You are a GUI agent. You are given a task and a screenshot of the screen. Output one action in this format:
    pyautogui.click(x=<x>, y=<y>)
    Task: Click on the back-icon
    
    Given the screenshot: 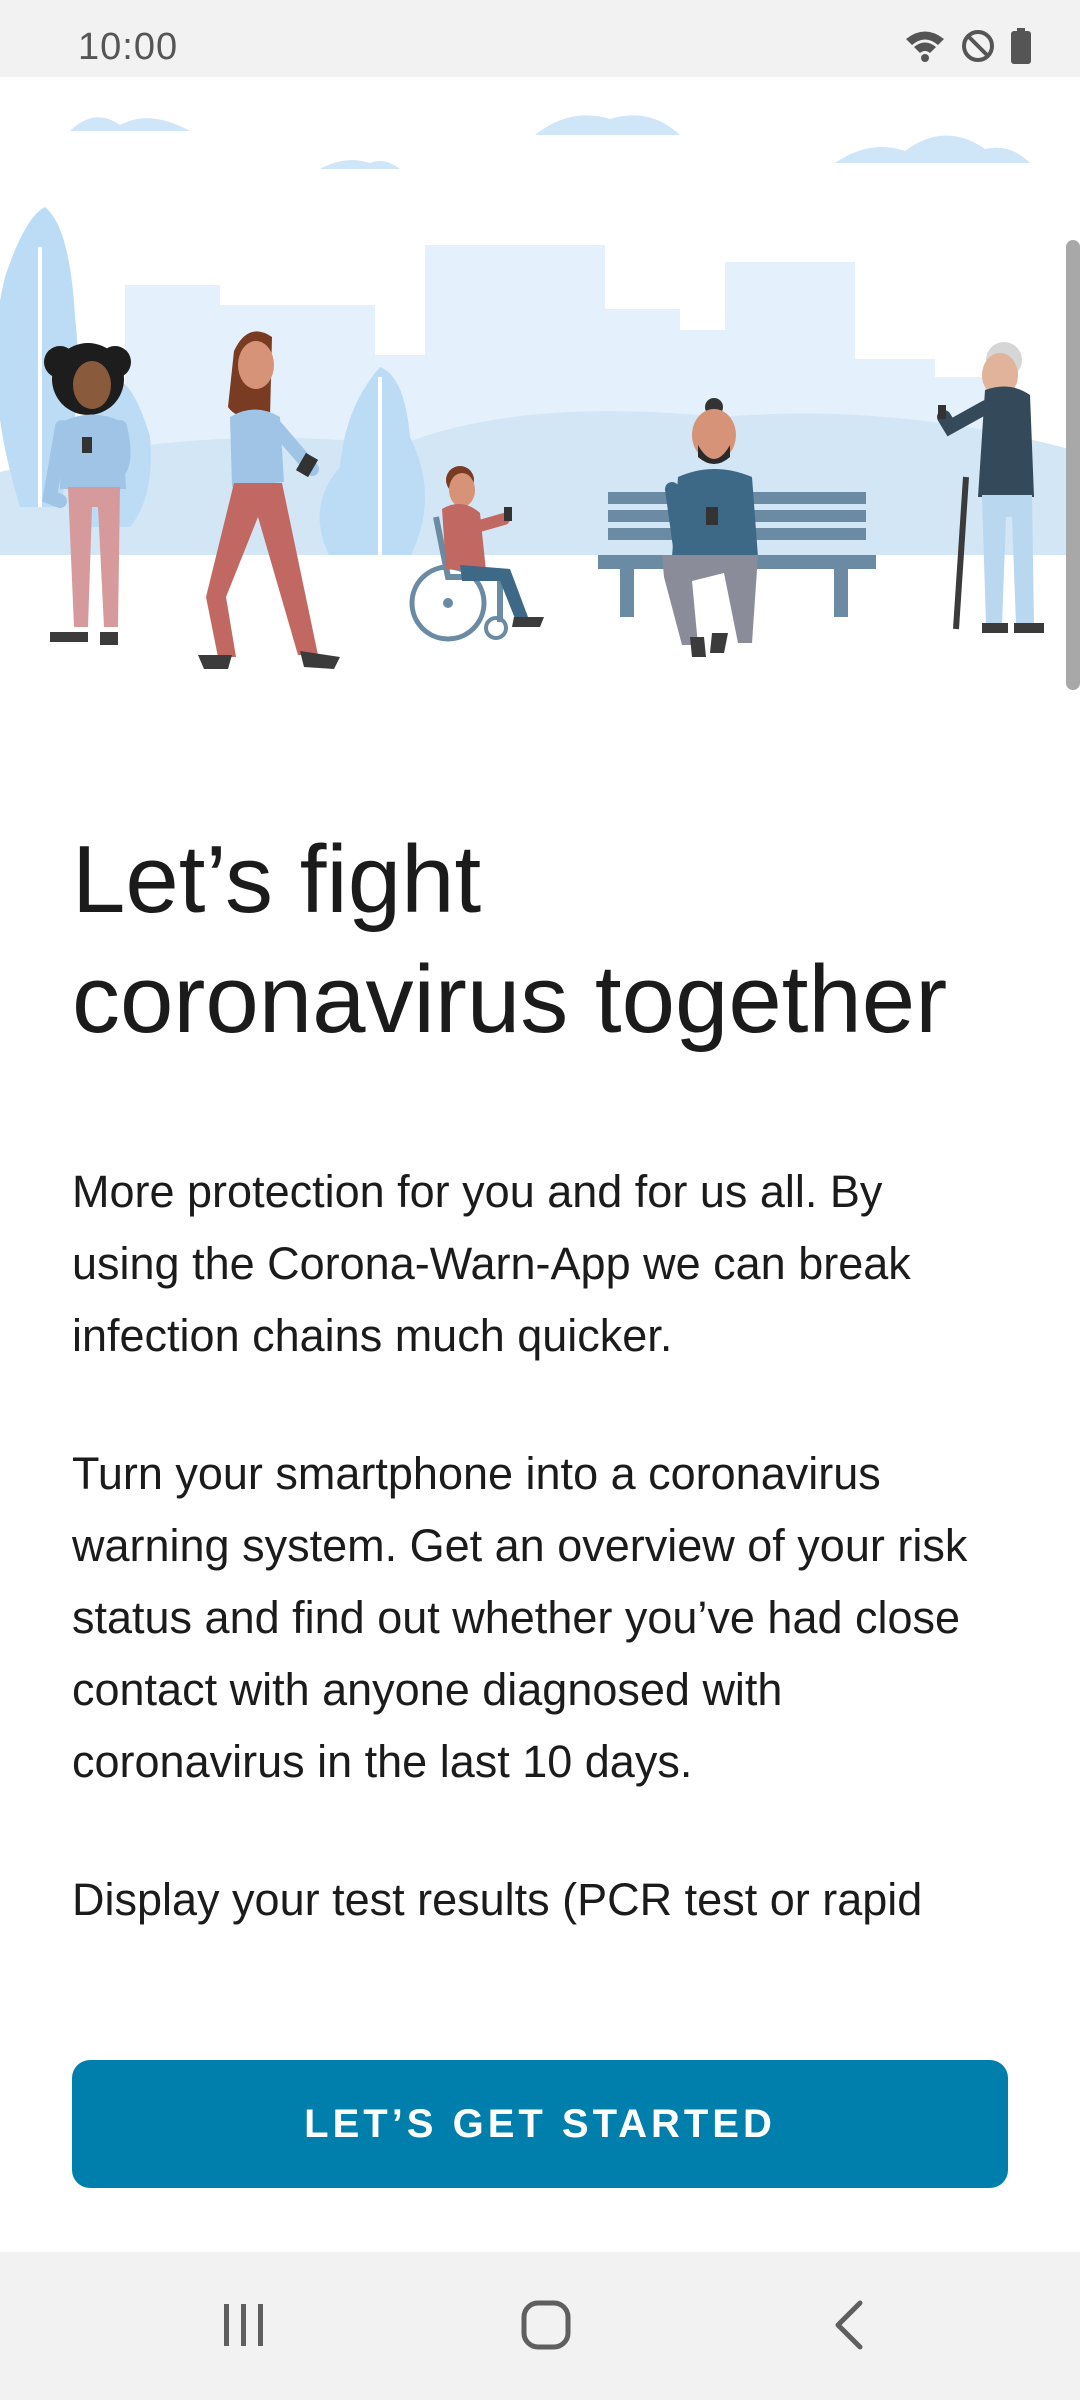 What is the action you would take?
    pyautogui.click(x=848, y=2327)
    